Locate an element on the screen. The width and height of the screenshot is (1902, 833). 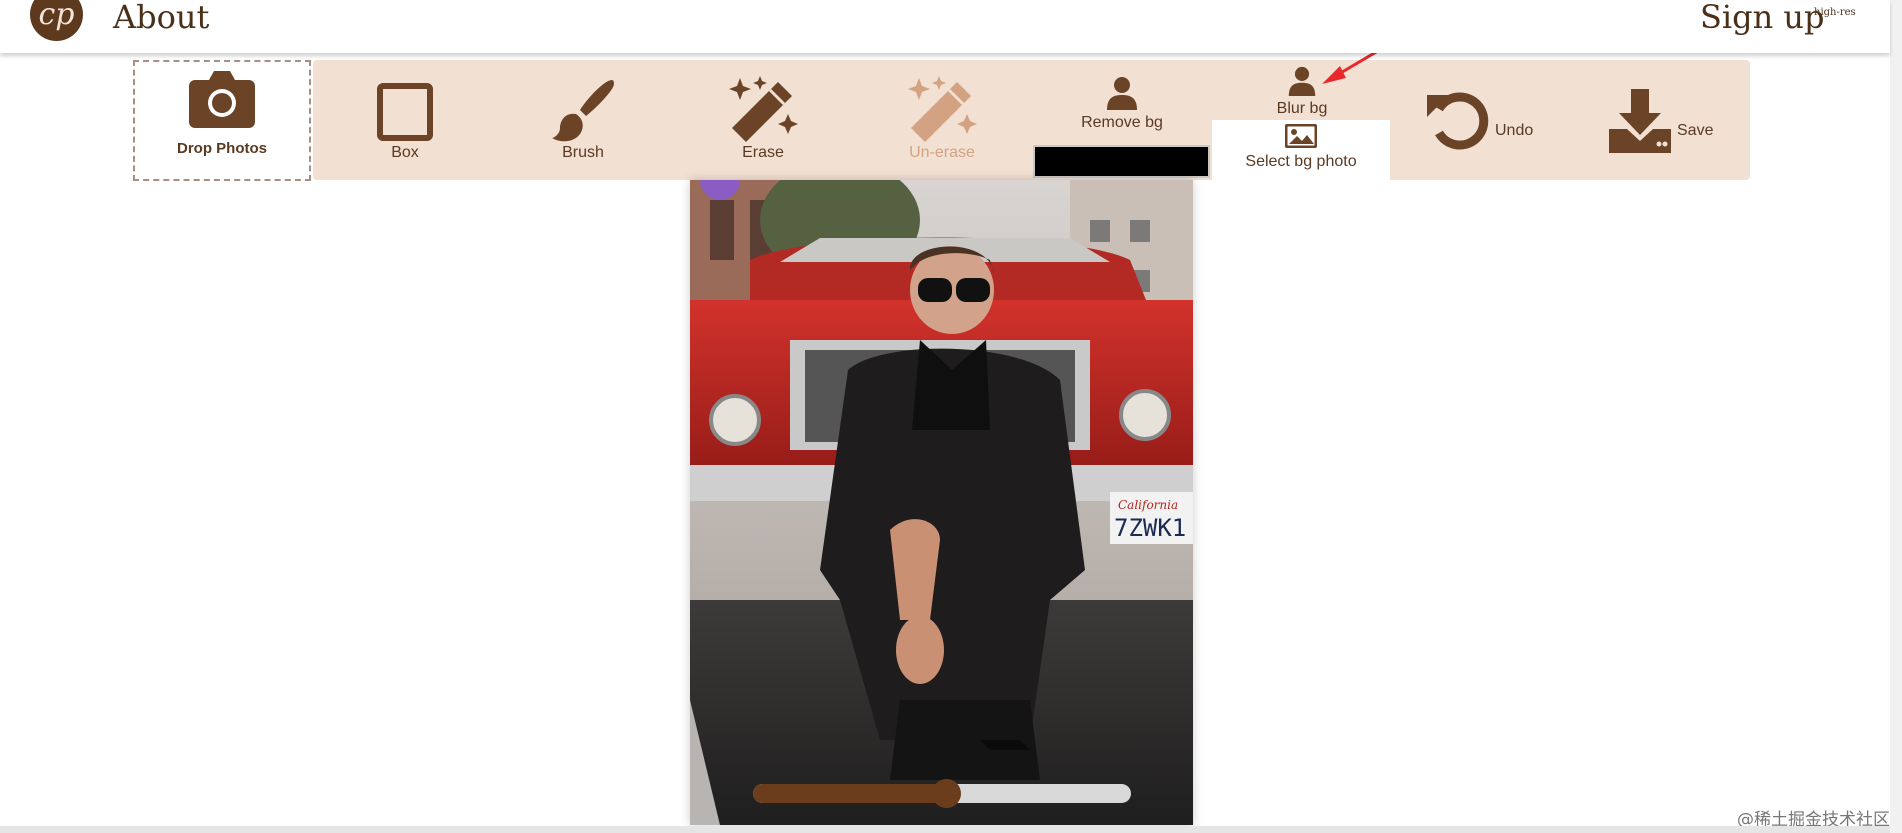
erase-tool-button: Erase is located at coordinates (763, 120).